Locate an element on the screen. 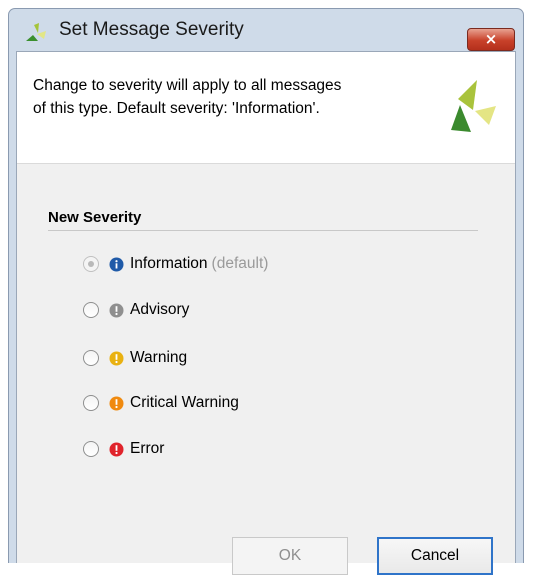 This screenshot has width=533, height=575. option-critical-warning: Critical Warning is located at coordinates (161, 403).